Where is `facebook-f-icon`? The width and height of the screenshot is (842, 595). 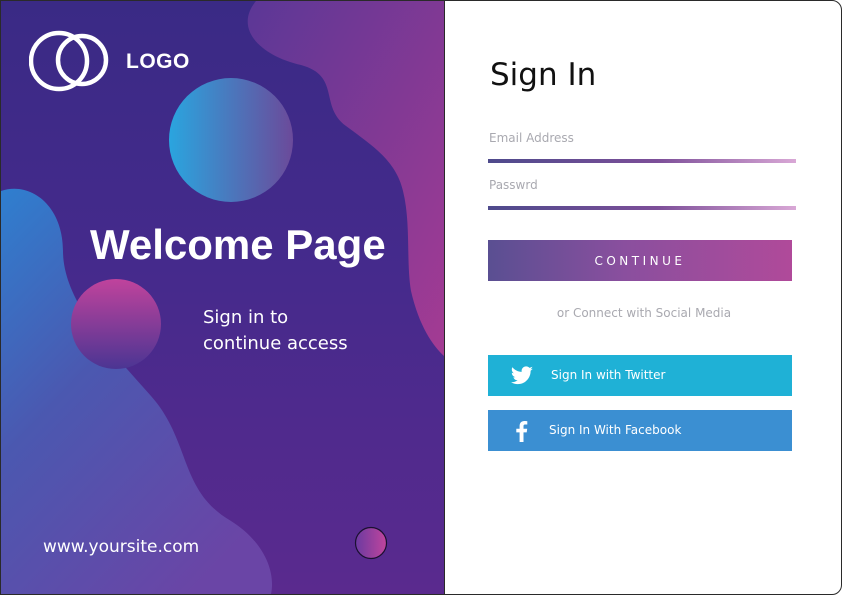
facebook-f-icon is located at coordinates (522, 431).